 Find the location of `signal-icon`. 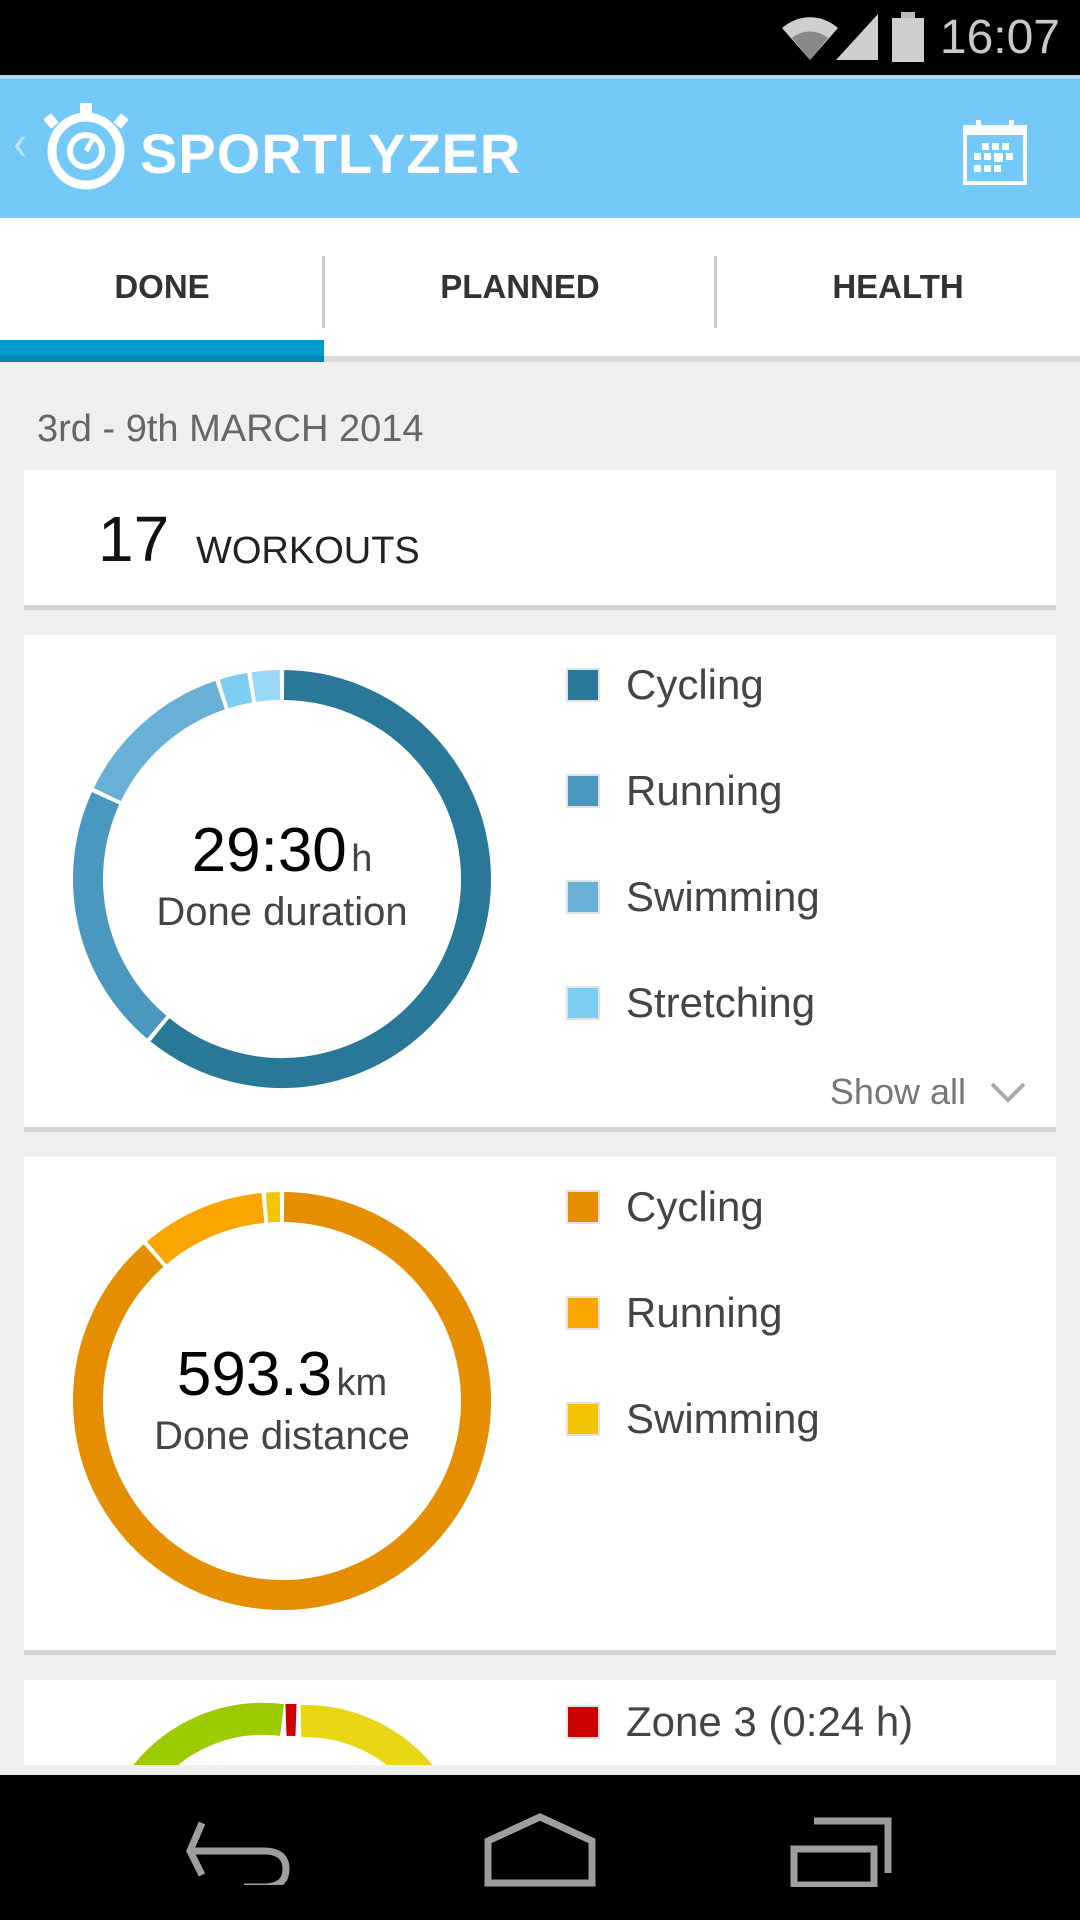

signal-icon is located at coordinates (857, 37).